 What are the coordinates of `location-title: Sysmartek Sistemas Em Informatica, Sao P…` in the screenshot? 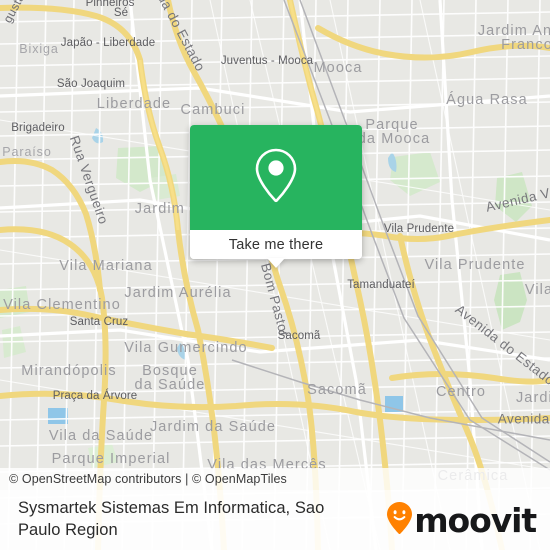 It's located at (171, 519).